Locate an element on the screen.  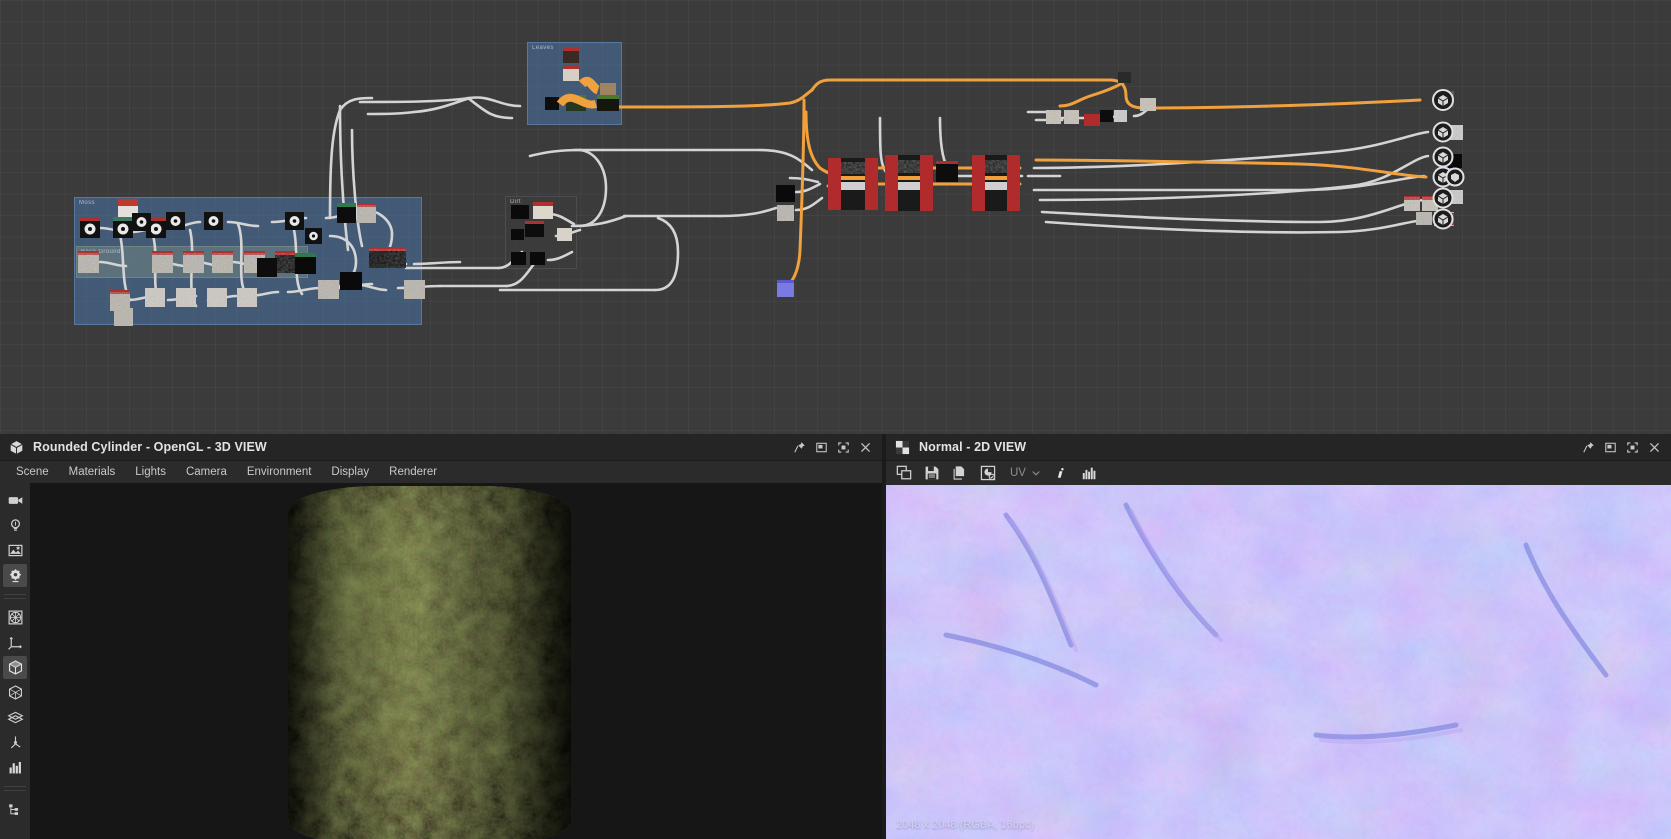
mesh-rounded-cylinder is located at coordinates (429, 662).